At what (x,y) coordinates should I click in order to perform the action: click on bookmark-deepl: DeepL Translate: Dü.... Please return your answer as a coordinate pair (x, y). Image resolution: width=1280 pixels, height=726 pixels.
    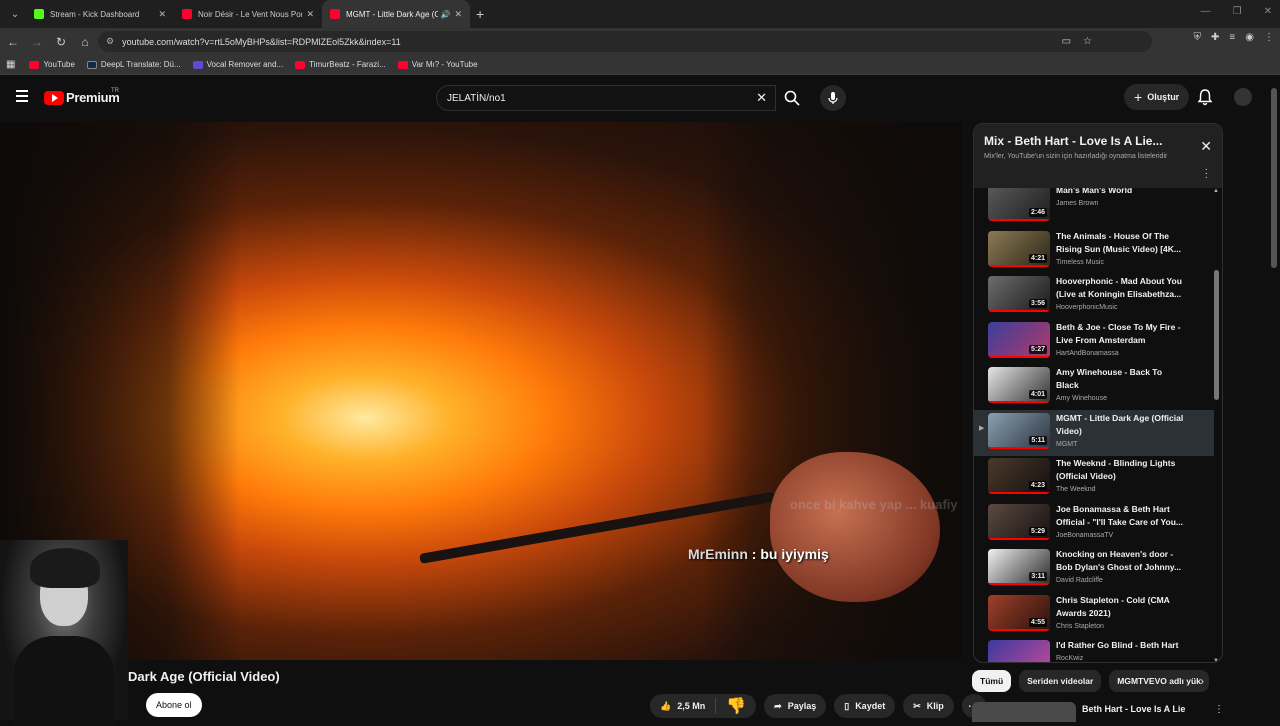
    Looking at the image, I should click on (133, 64).